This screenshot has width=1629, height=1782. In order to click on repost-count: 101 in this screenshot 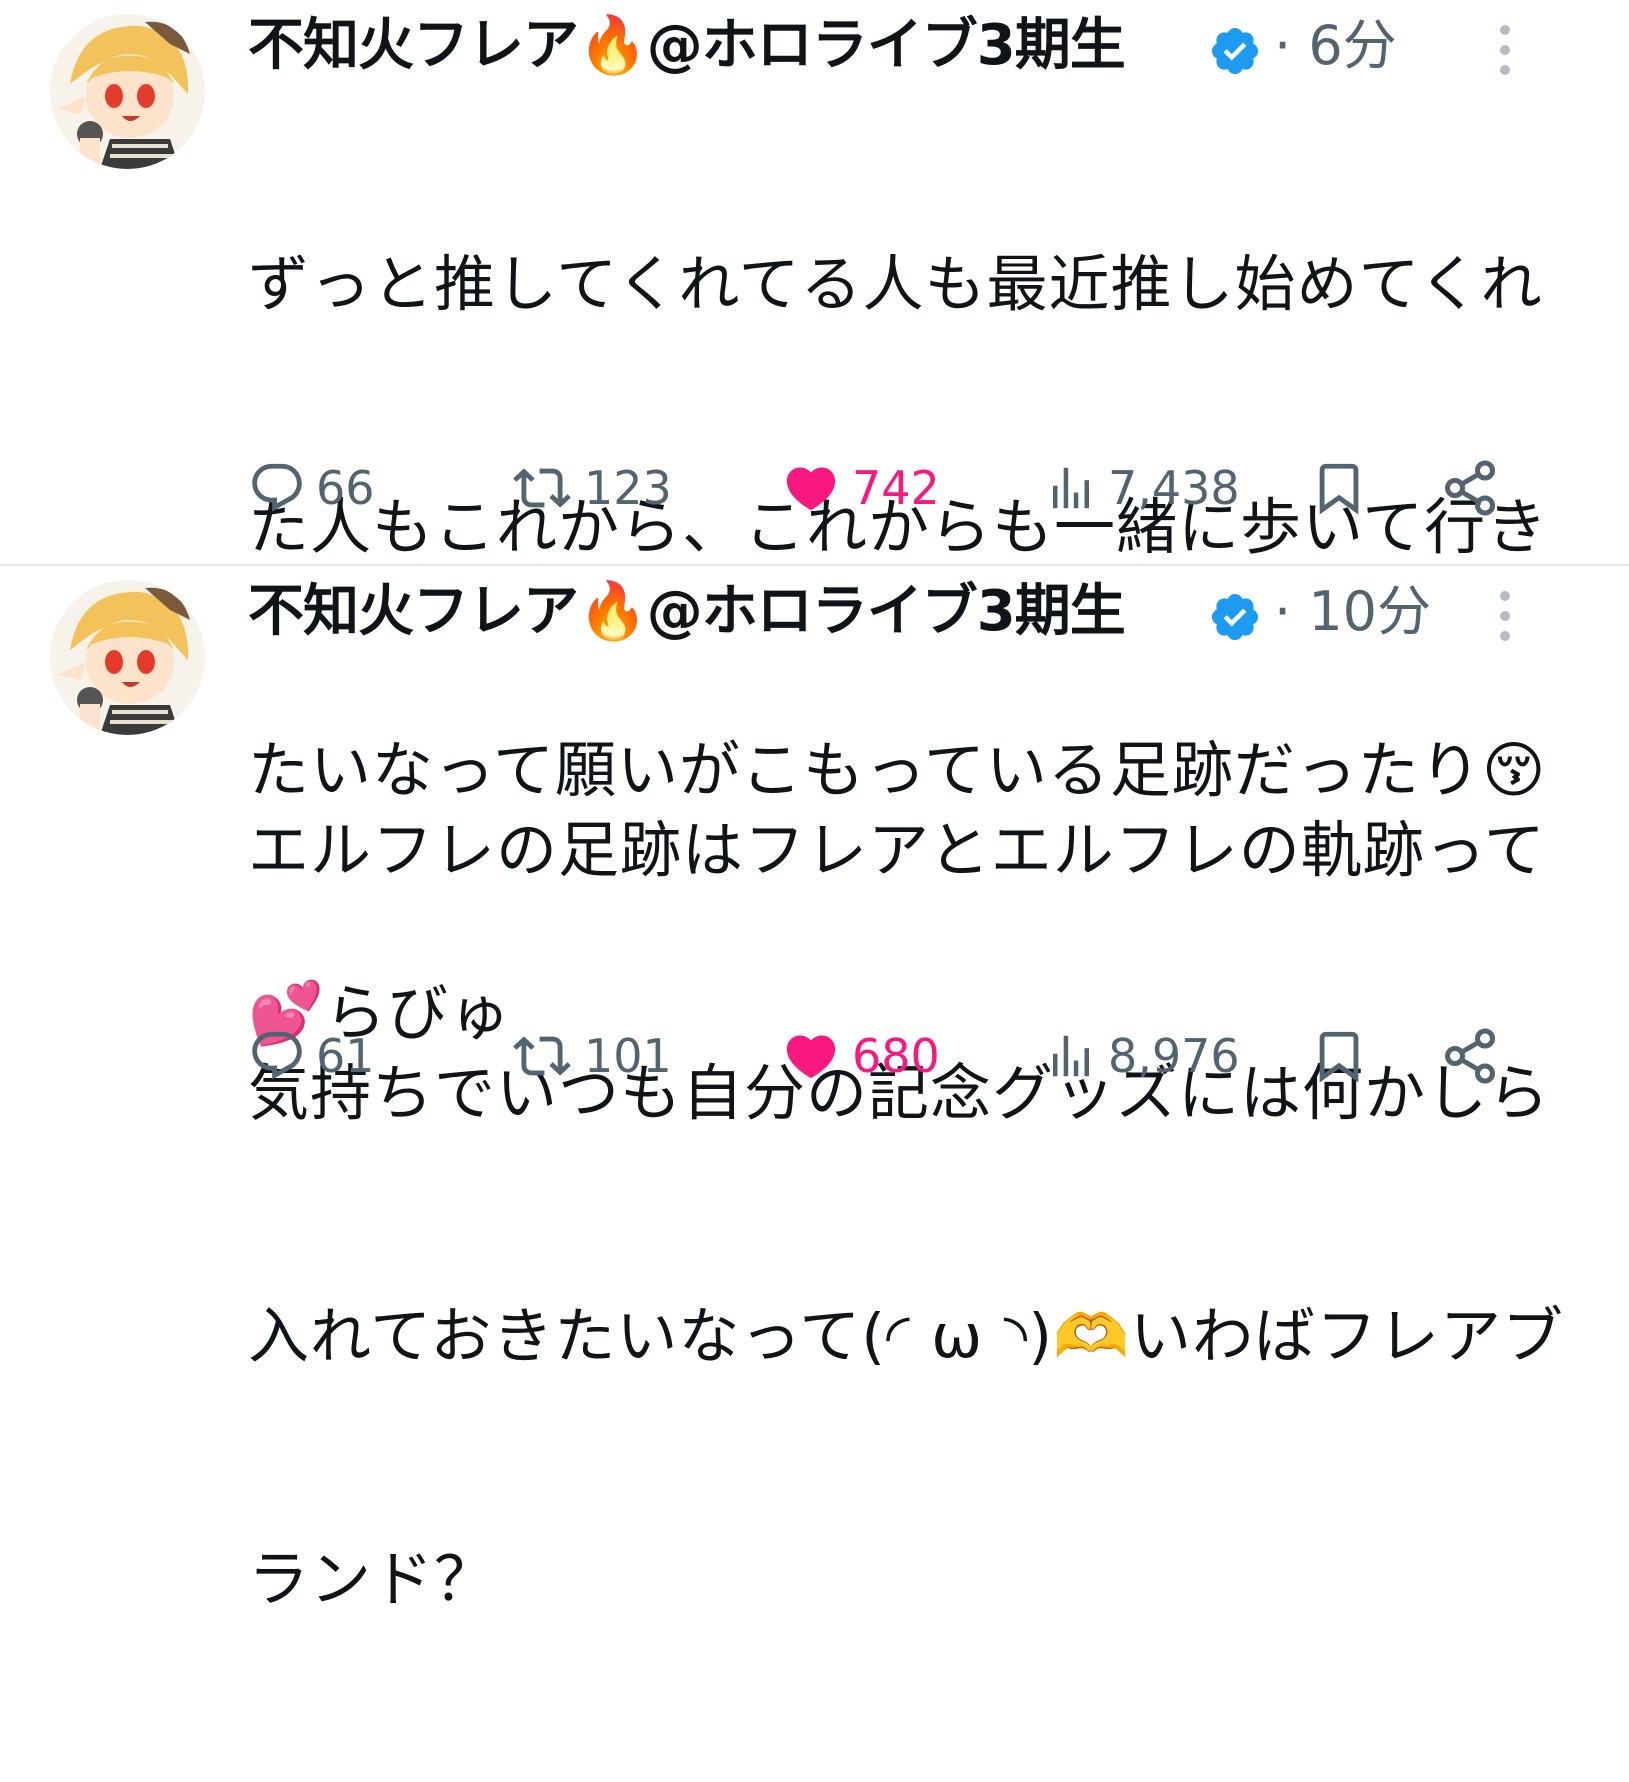, I will do `click(628, 1056)`.